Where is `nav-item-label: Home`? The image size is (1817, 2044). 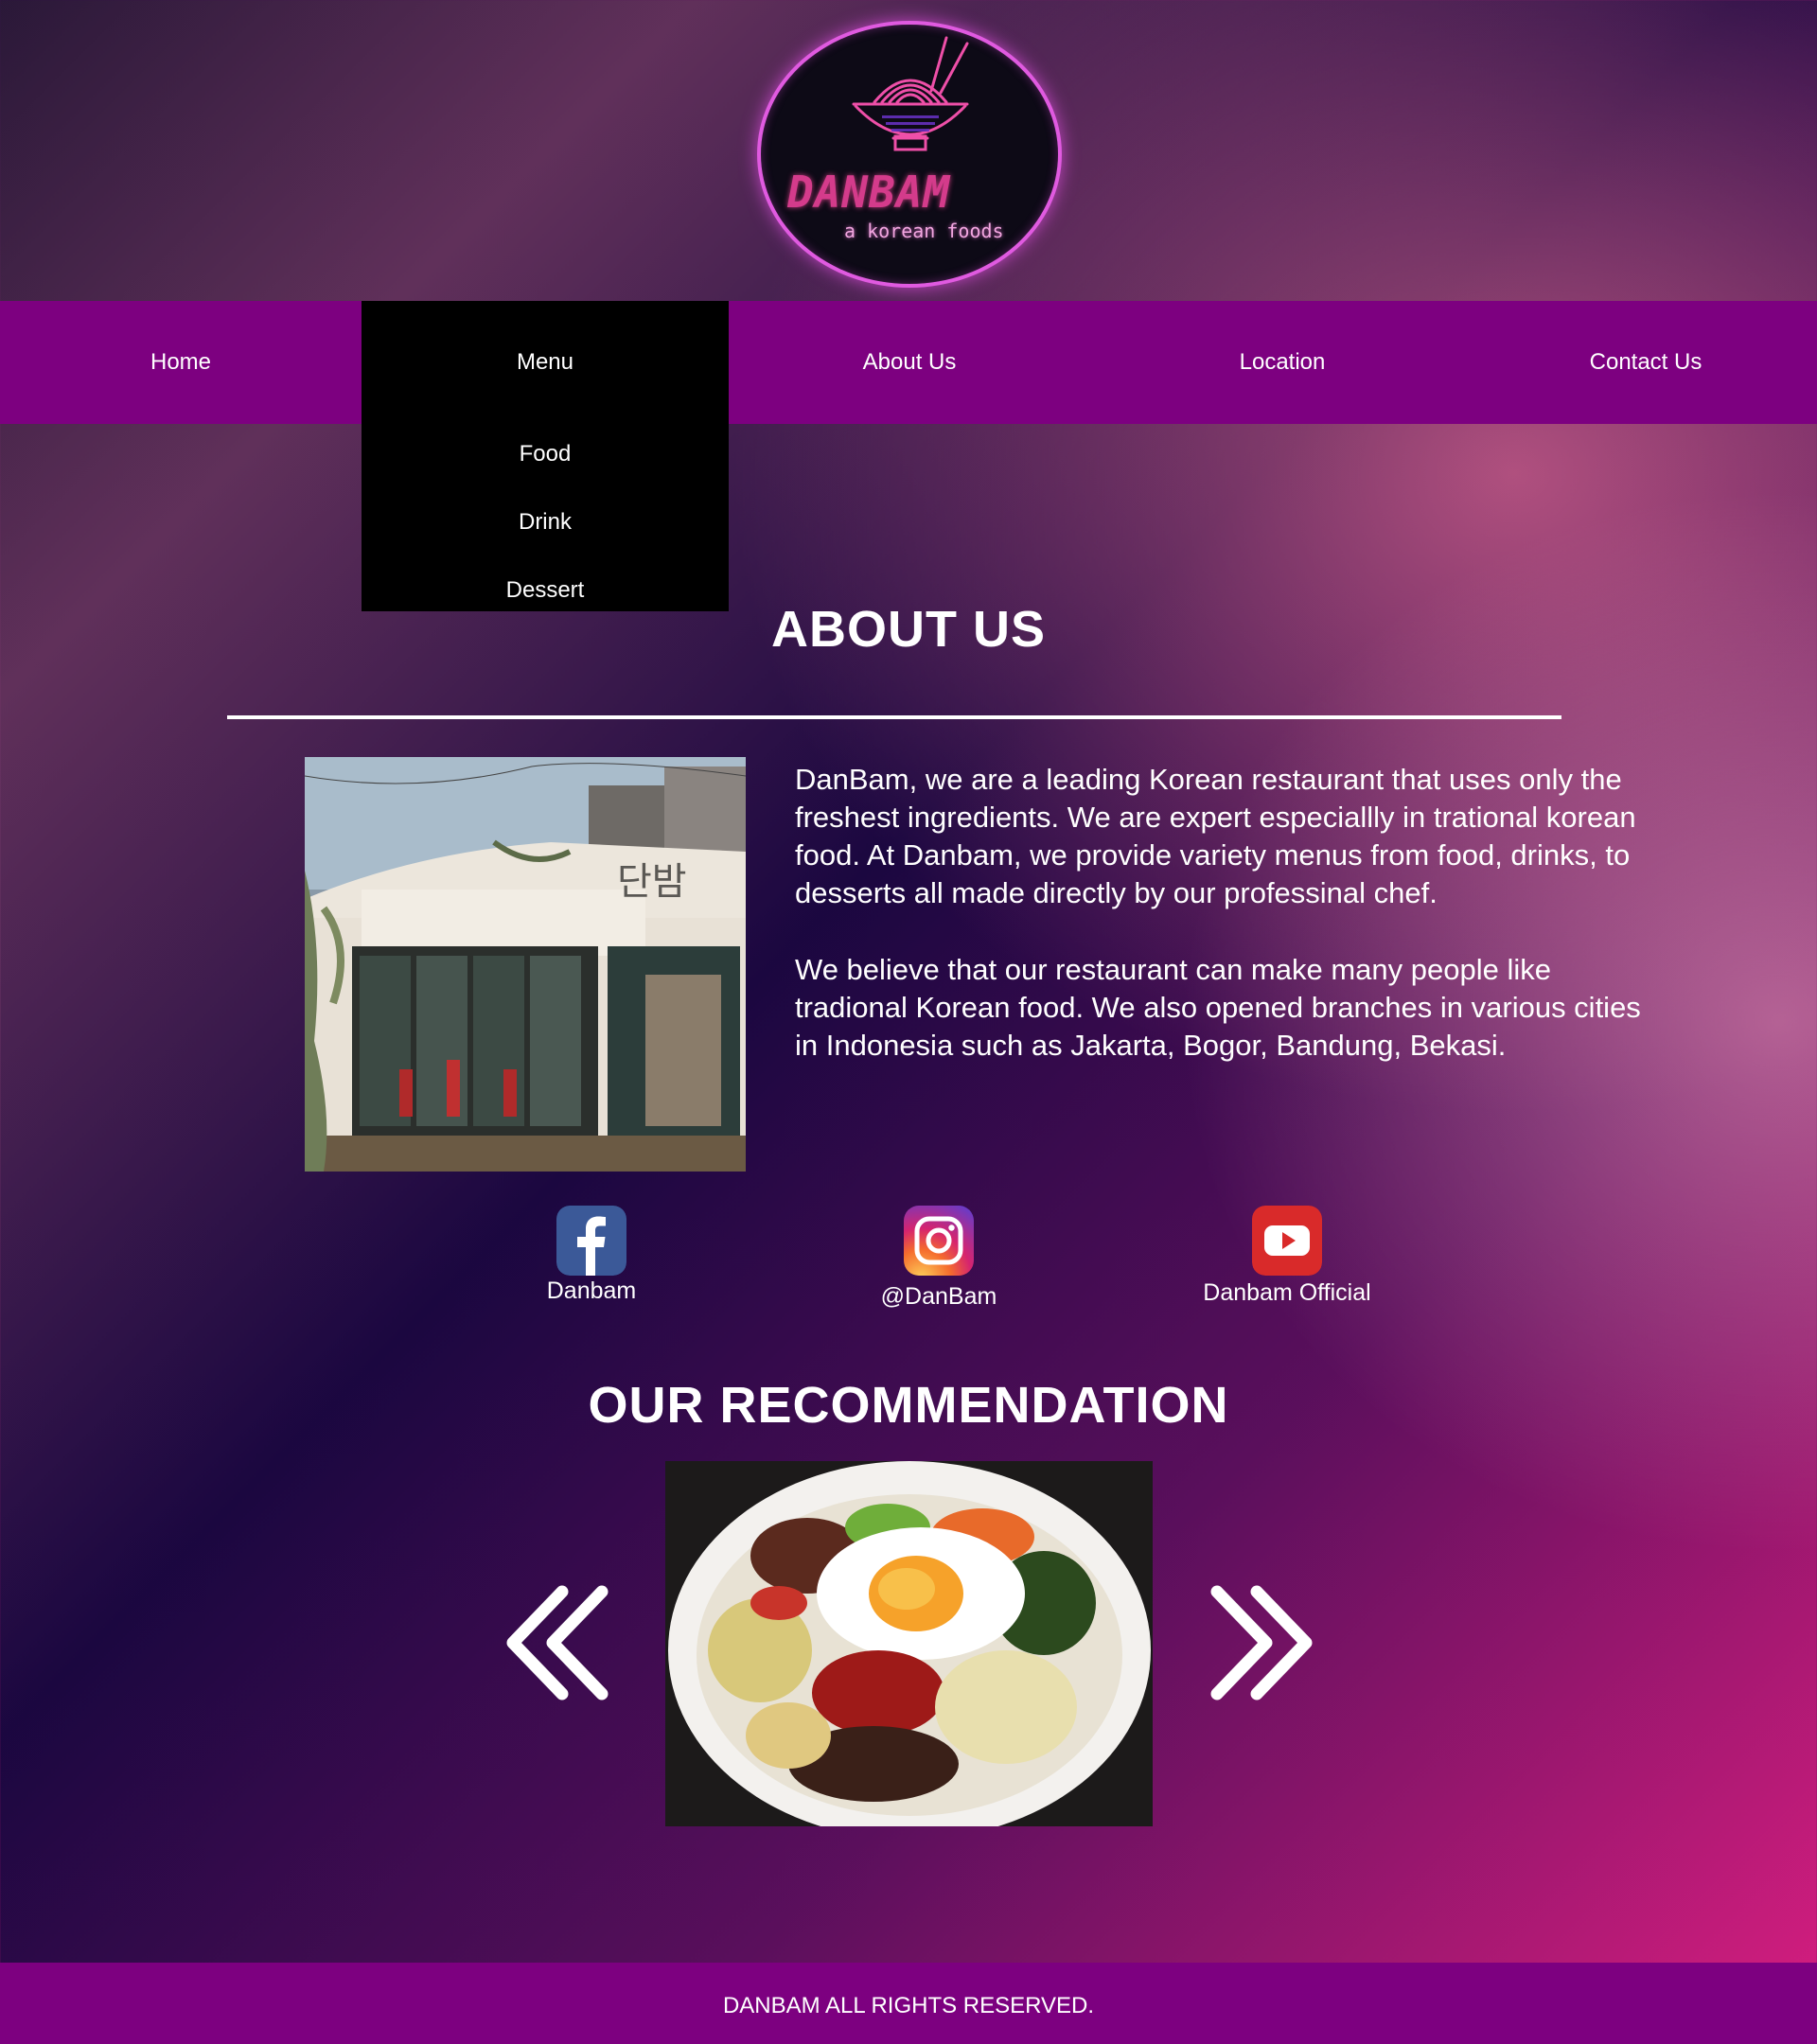
nav-item-label: Home is located at coordinates (181, 362).